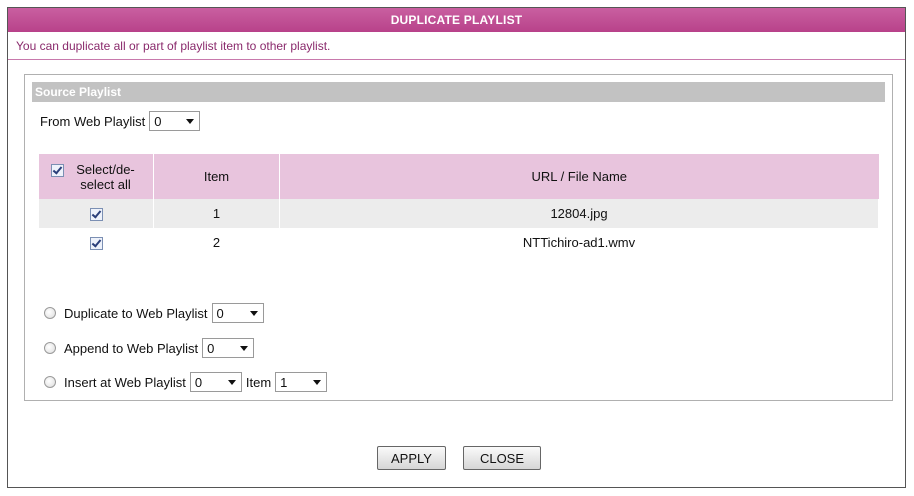 The image size is (914, 496). What do you see at coordinates (301, 382) in the screenshot?
I see `insert-item-select: 1` at bounding box center [301, 382].